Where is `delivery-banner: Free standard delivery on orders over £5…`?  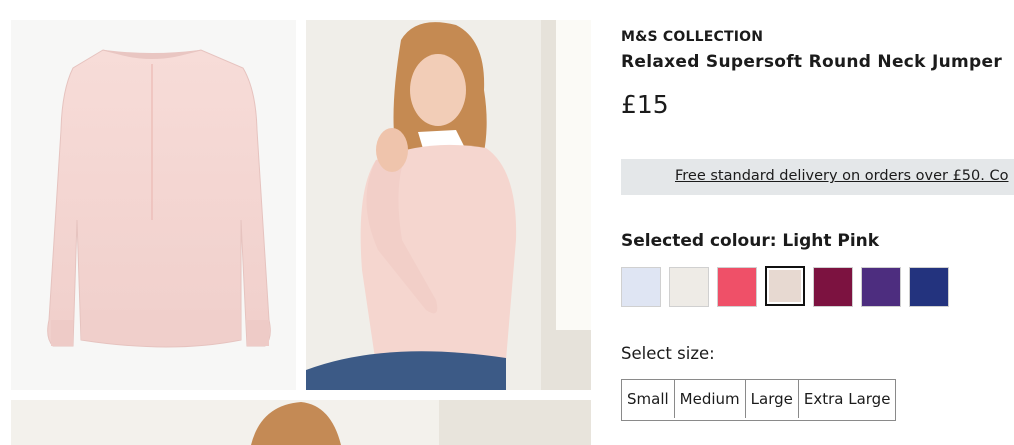 delivery-banner: Free standard delivery on orders over £5… is located at coordinates (817, 177).